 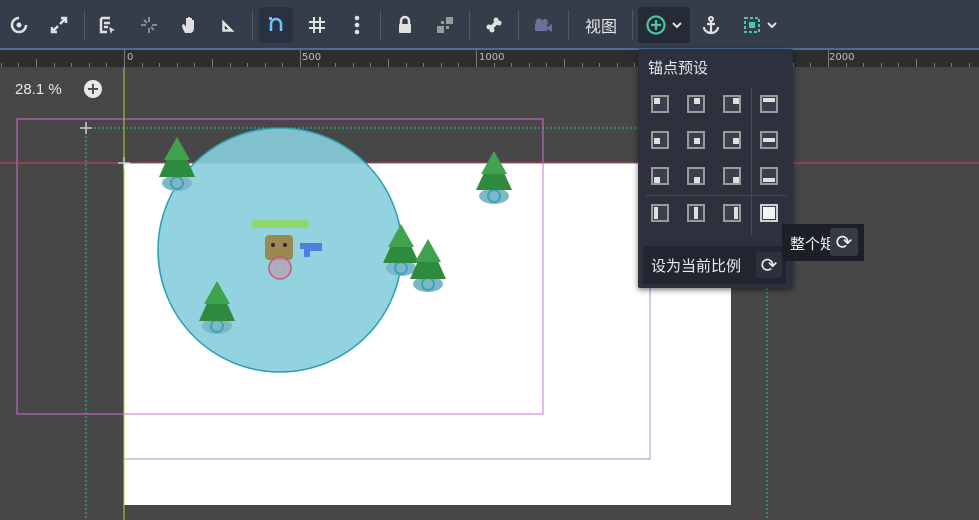 I want to click on tooltip: 整个矩 ⟳, so click(x=823, y=242).